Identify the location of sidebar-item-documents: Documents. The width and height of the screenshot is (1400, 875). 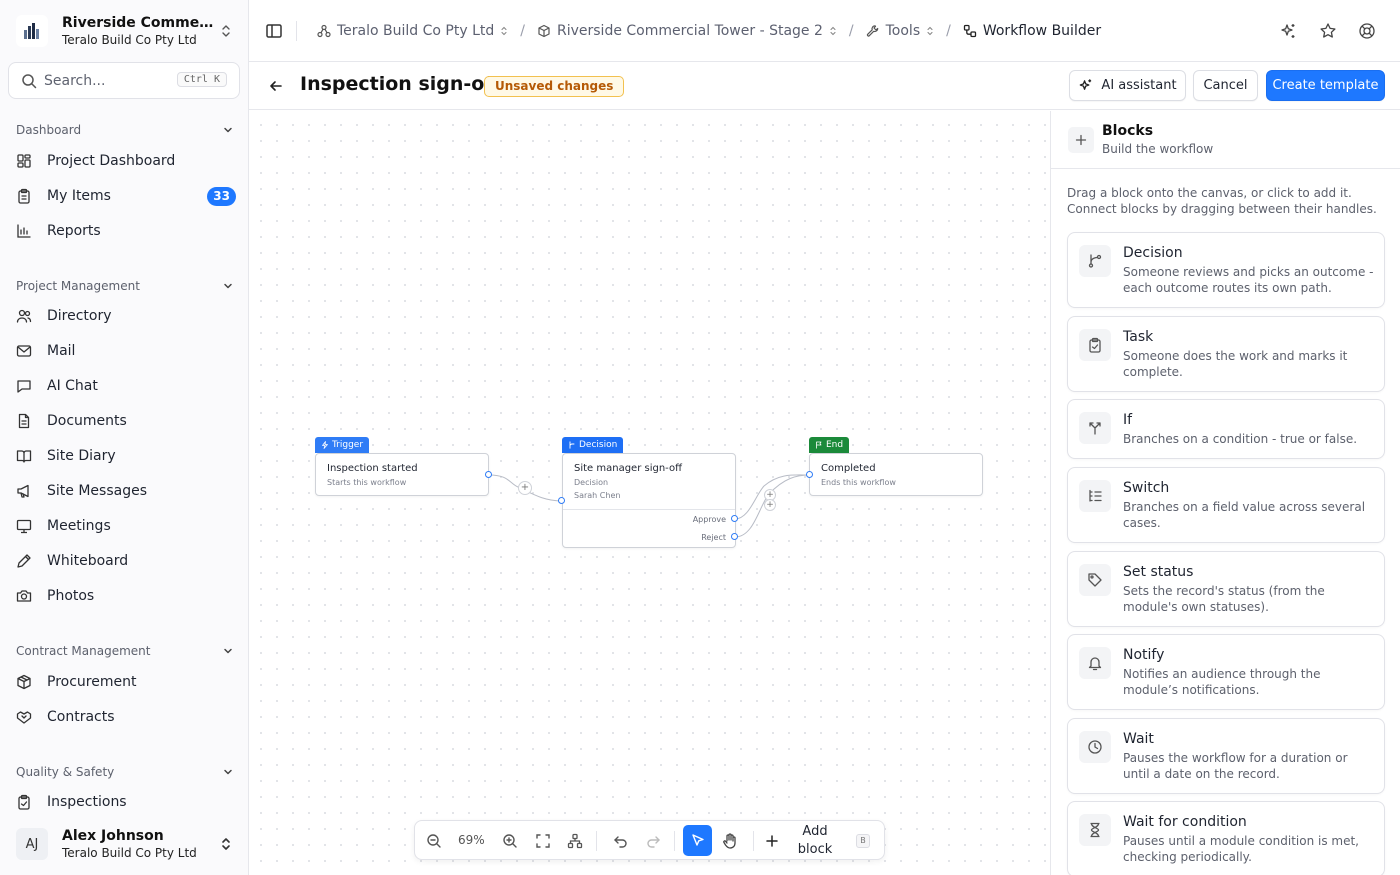
(124, 421).